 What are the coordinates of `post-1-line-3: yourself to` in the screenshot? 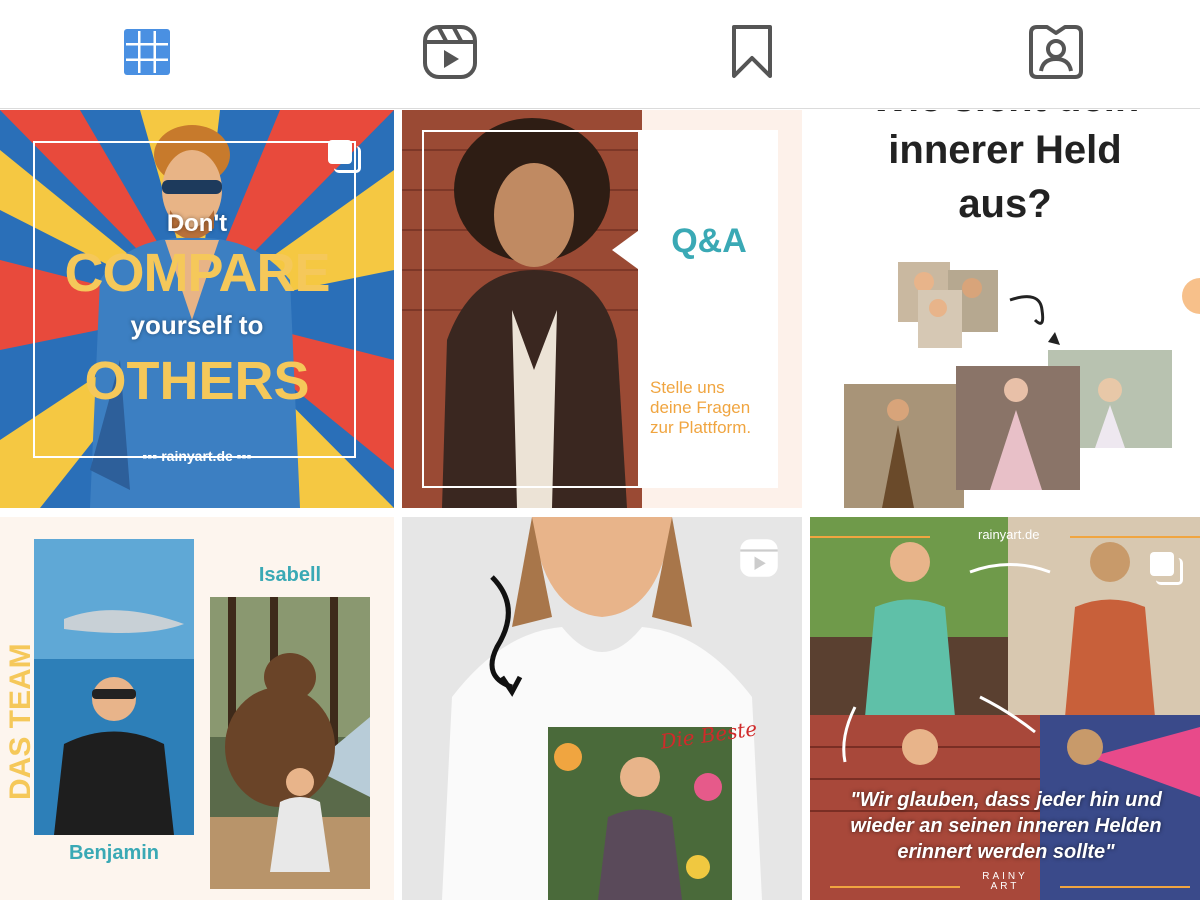 It's located at (197, 325).